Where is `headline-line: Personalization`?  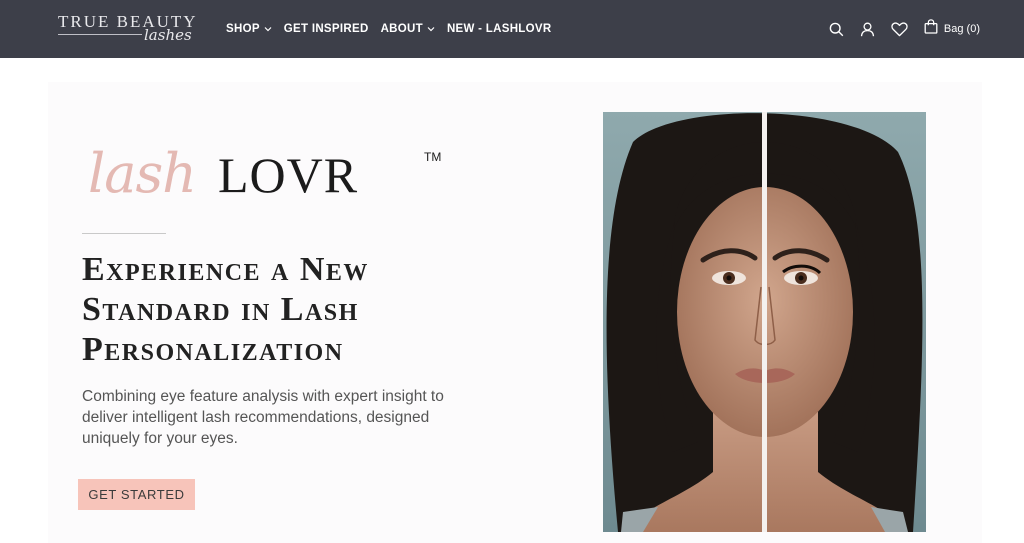 headline-line: Personalization is located at coordinates (213, 349).